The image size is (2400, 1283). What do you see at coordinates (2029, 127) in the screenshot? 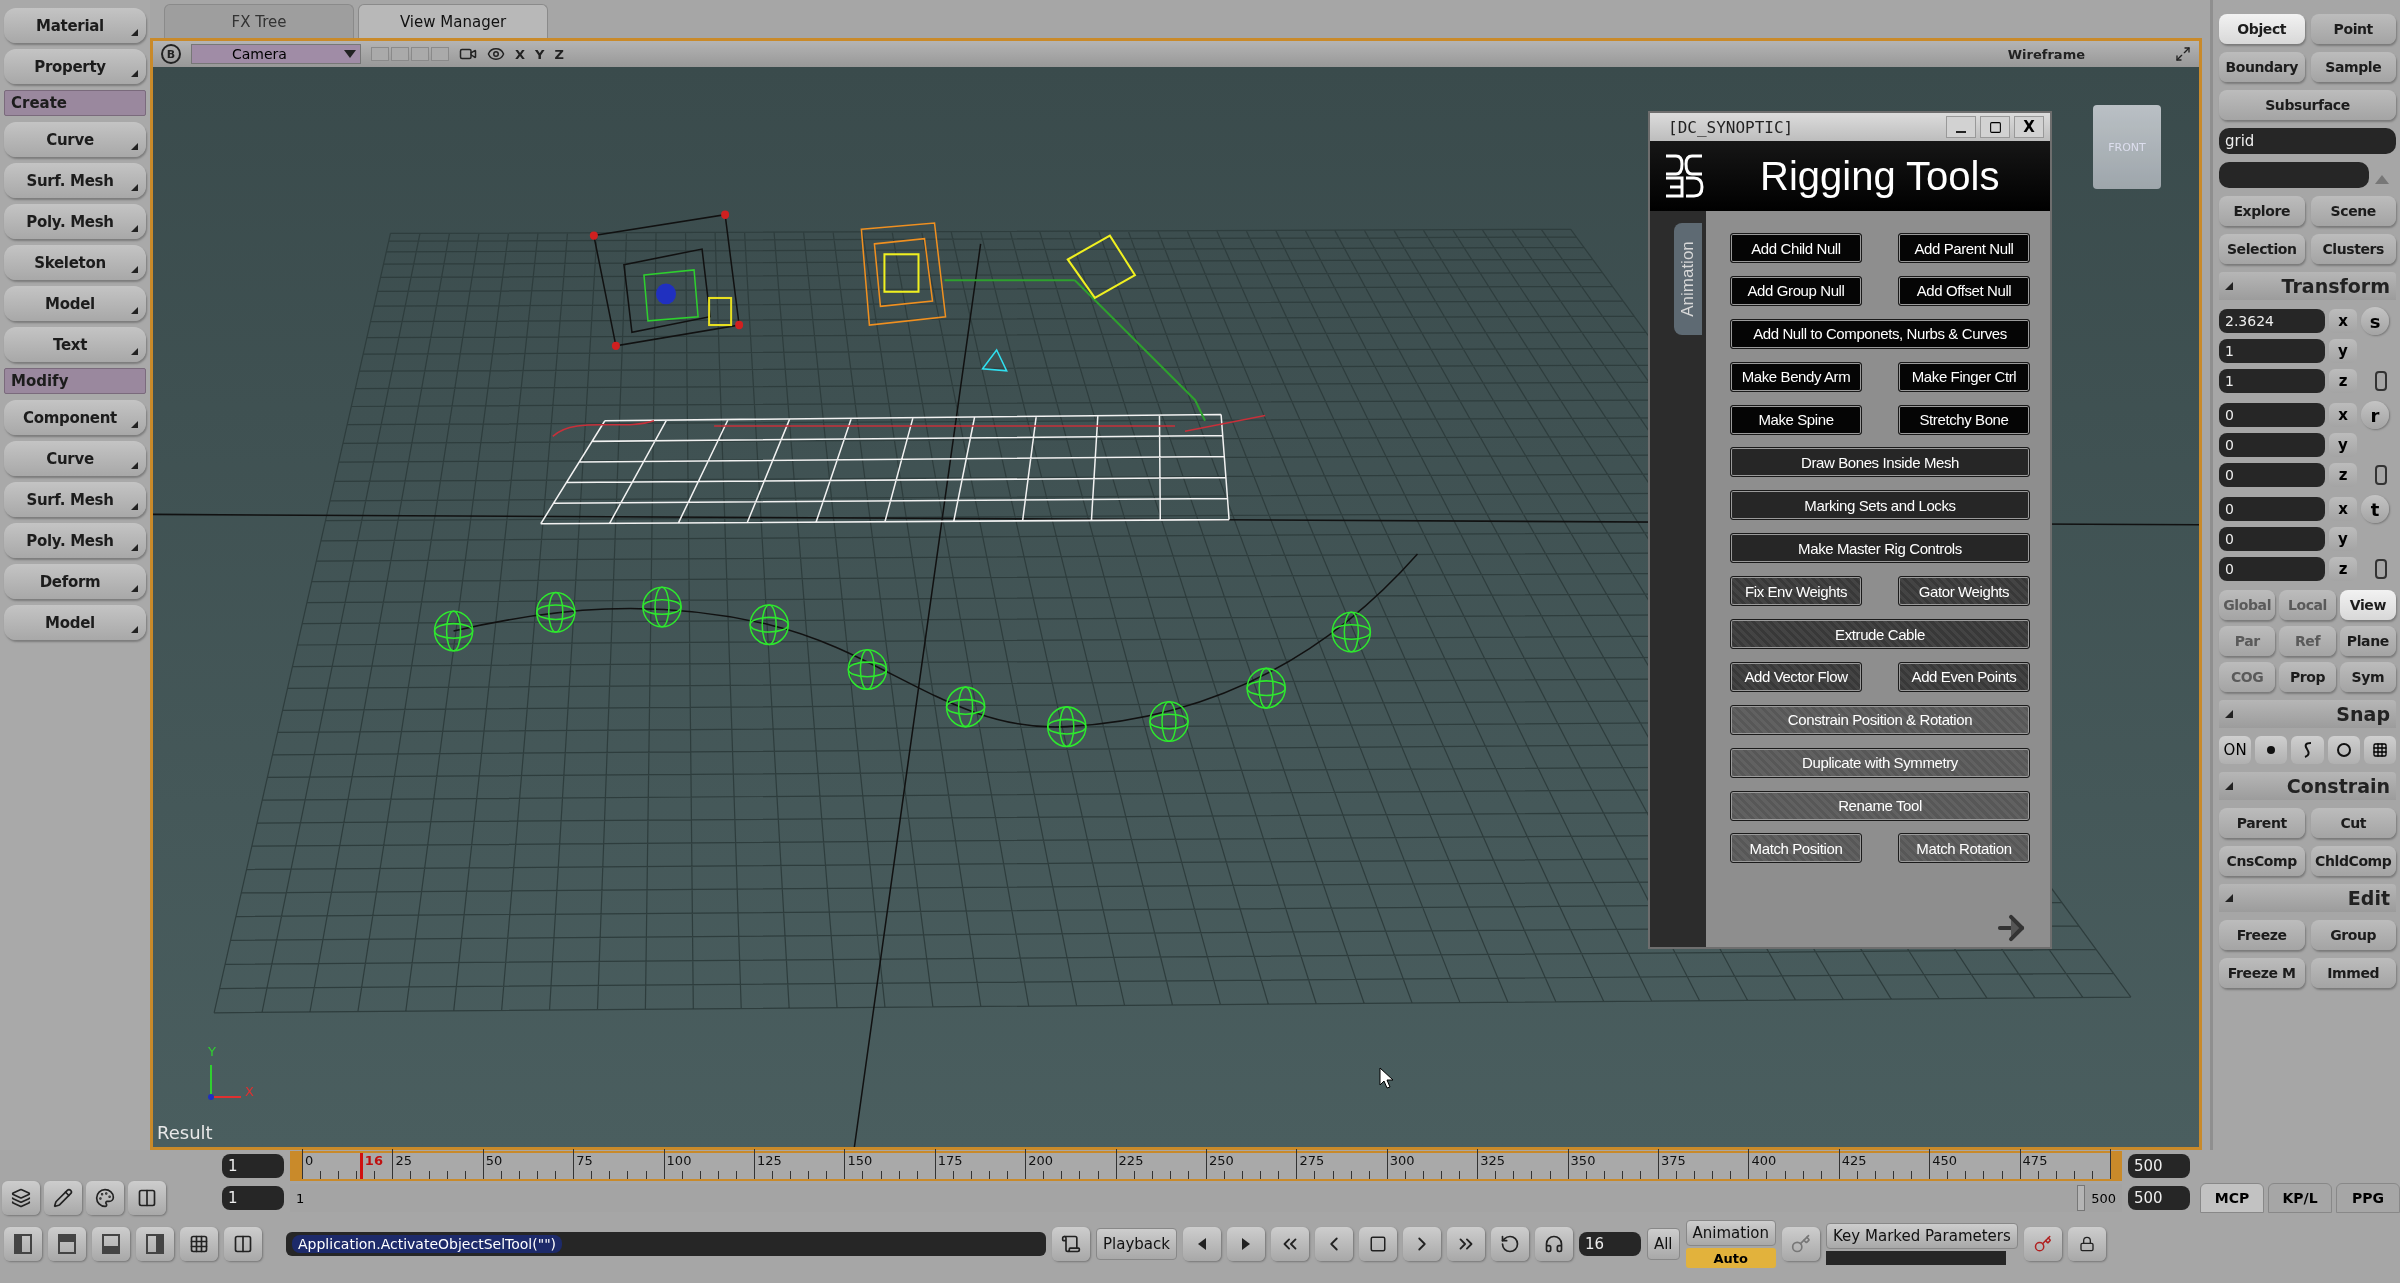
I see `close-button: X` at bounding box center [2029, 127].